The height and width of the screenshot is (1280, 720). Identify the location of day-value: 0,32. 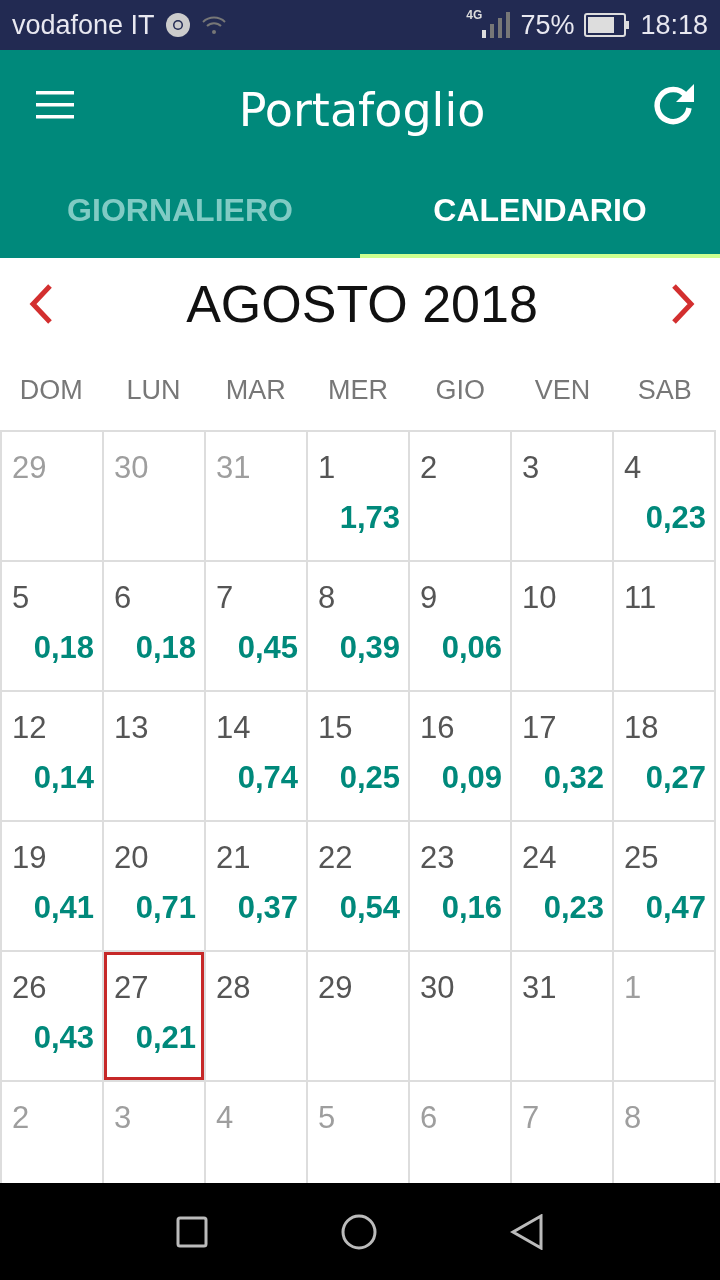
(573, 778).